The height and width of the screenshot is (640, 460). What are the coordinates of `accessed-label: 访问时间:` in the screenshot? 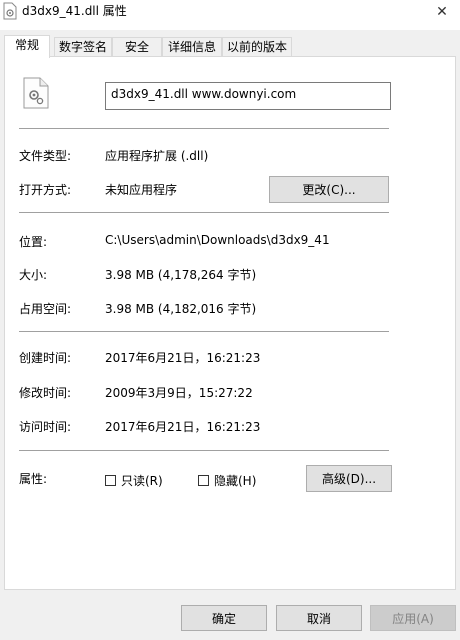 It's located at (45, 427).